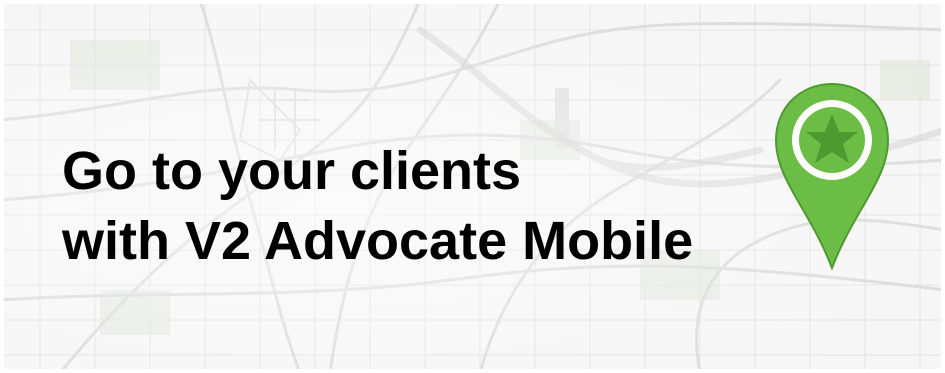 The image size is (945, 373). I want to click on map-pin-star-icon, so click(832, 176).